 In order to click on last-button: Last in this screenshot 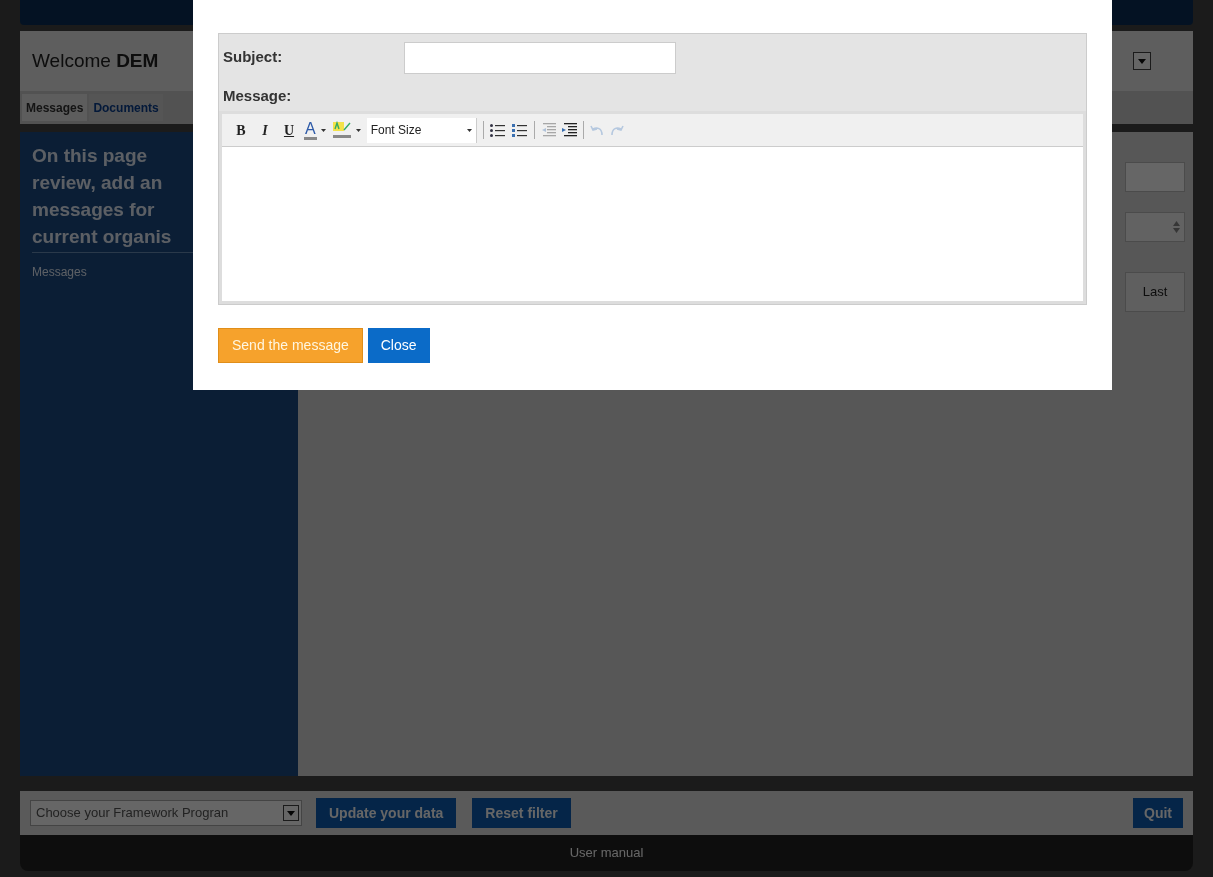, I will do `click(1155, 292)`.